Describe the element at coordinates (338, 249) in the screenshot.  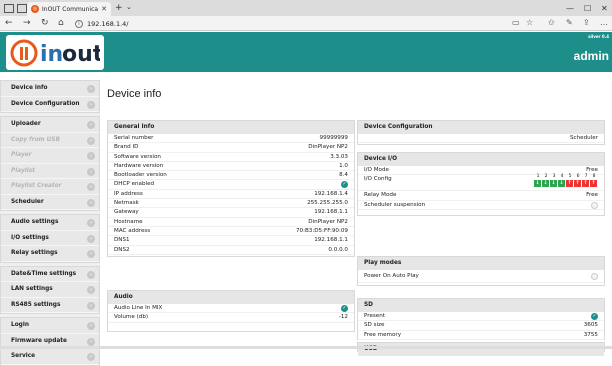
I see `info-value: 0.0.0.0` at that location.